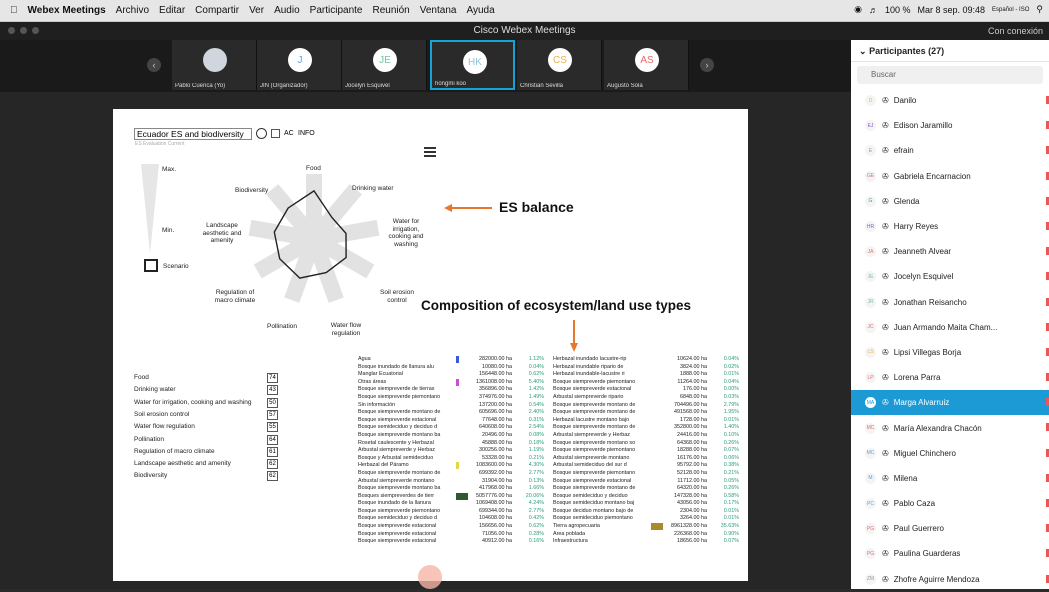  What do you see at coordinates (272, 476) in the screenshot?
I see `indicator-value: 62` at bounding box center [272, 476].